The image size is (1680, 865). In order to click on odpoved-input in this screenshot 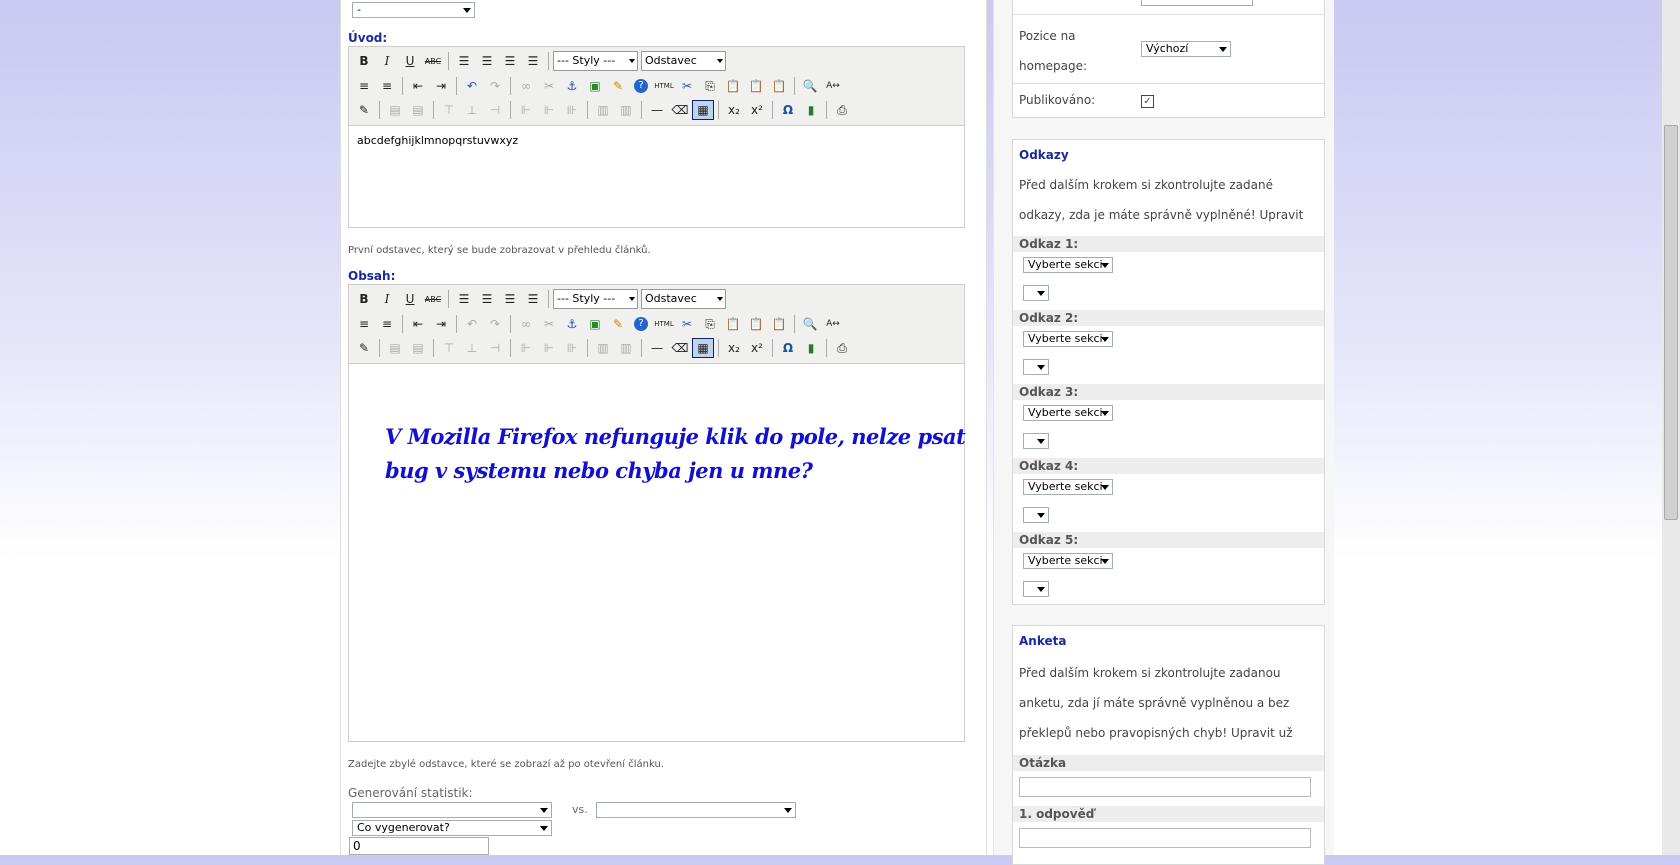, I will do `click(1165, 838)`.